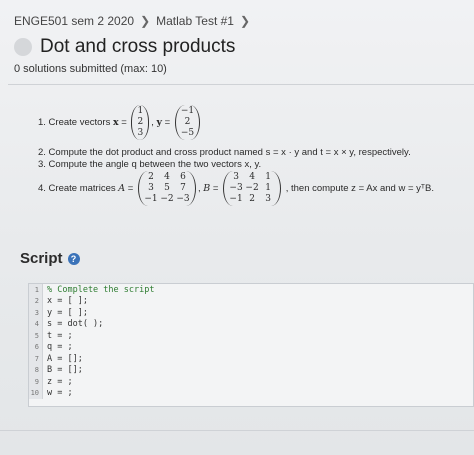 The width and height of the screenshot is (474, 455). Describe the element at coordinates (36, 336) in the screenshot. I see `line-number: 5` at that location.